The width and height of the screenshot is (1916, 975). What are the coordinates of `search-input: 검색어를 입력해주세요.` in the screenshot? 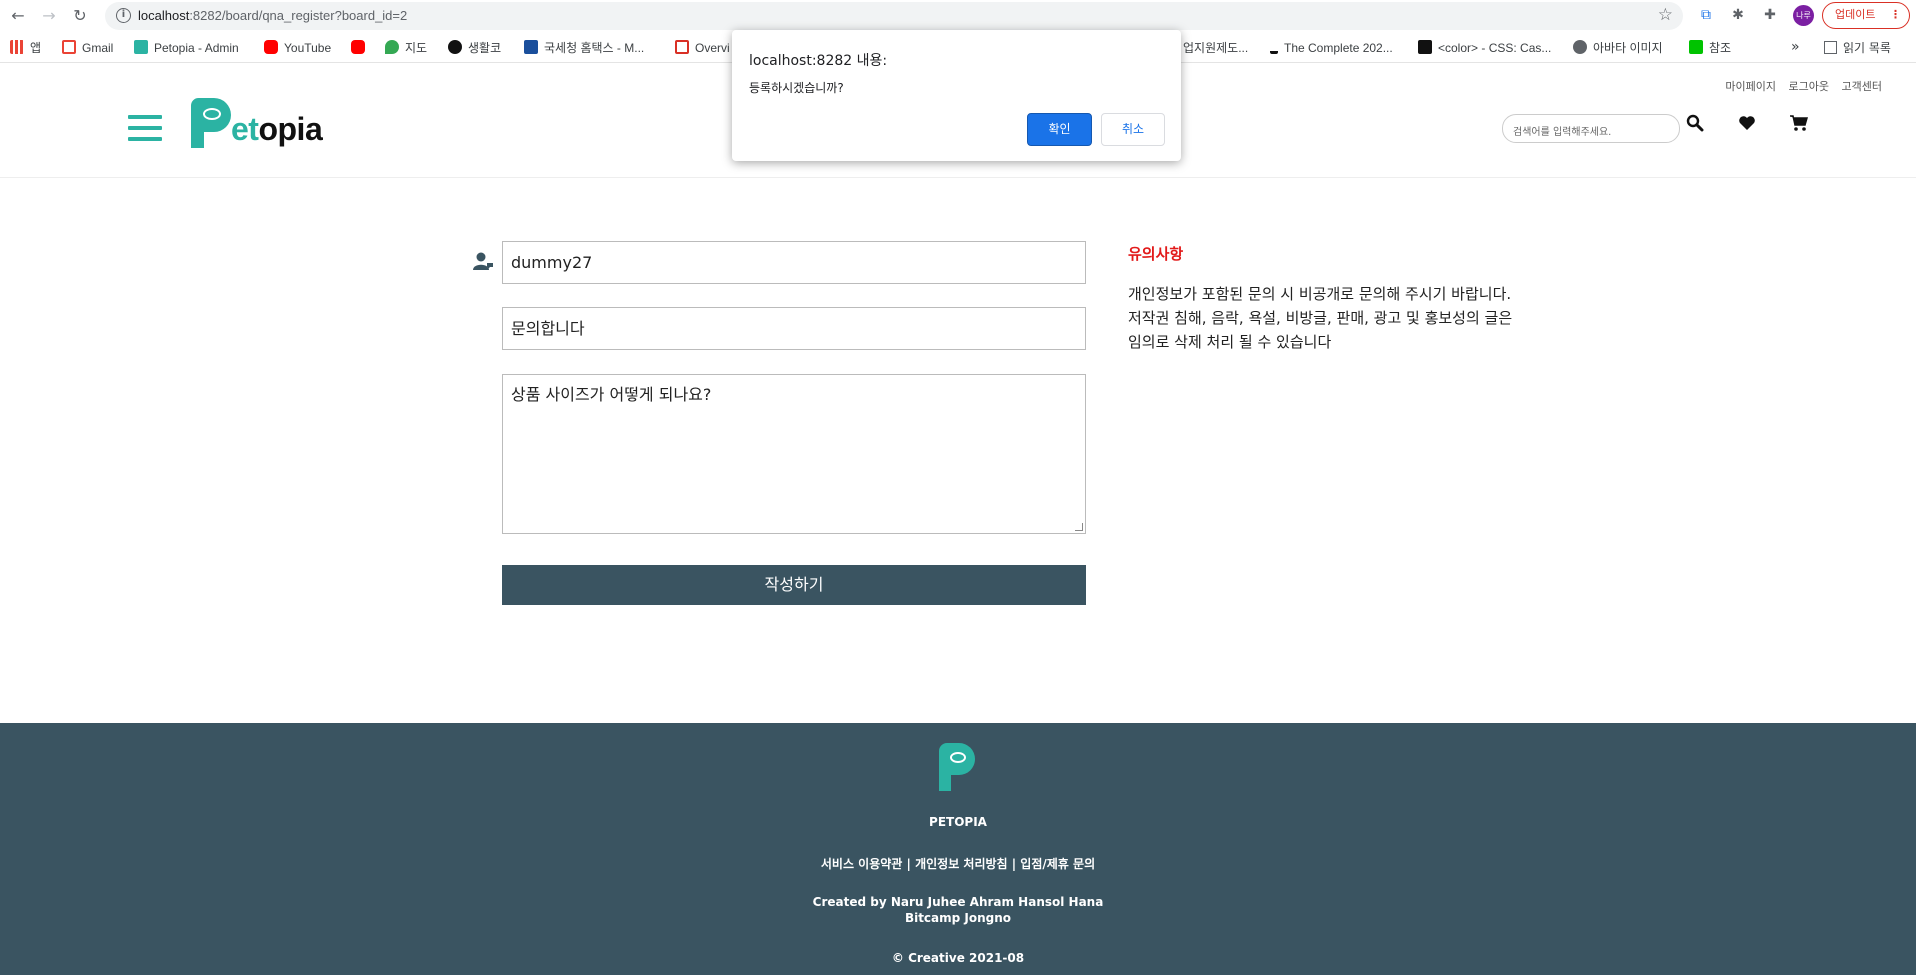 It's located at (1591, 128).